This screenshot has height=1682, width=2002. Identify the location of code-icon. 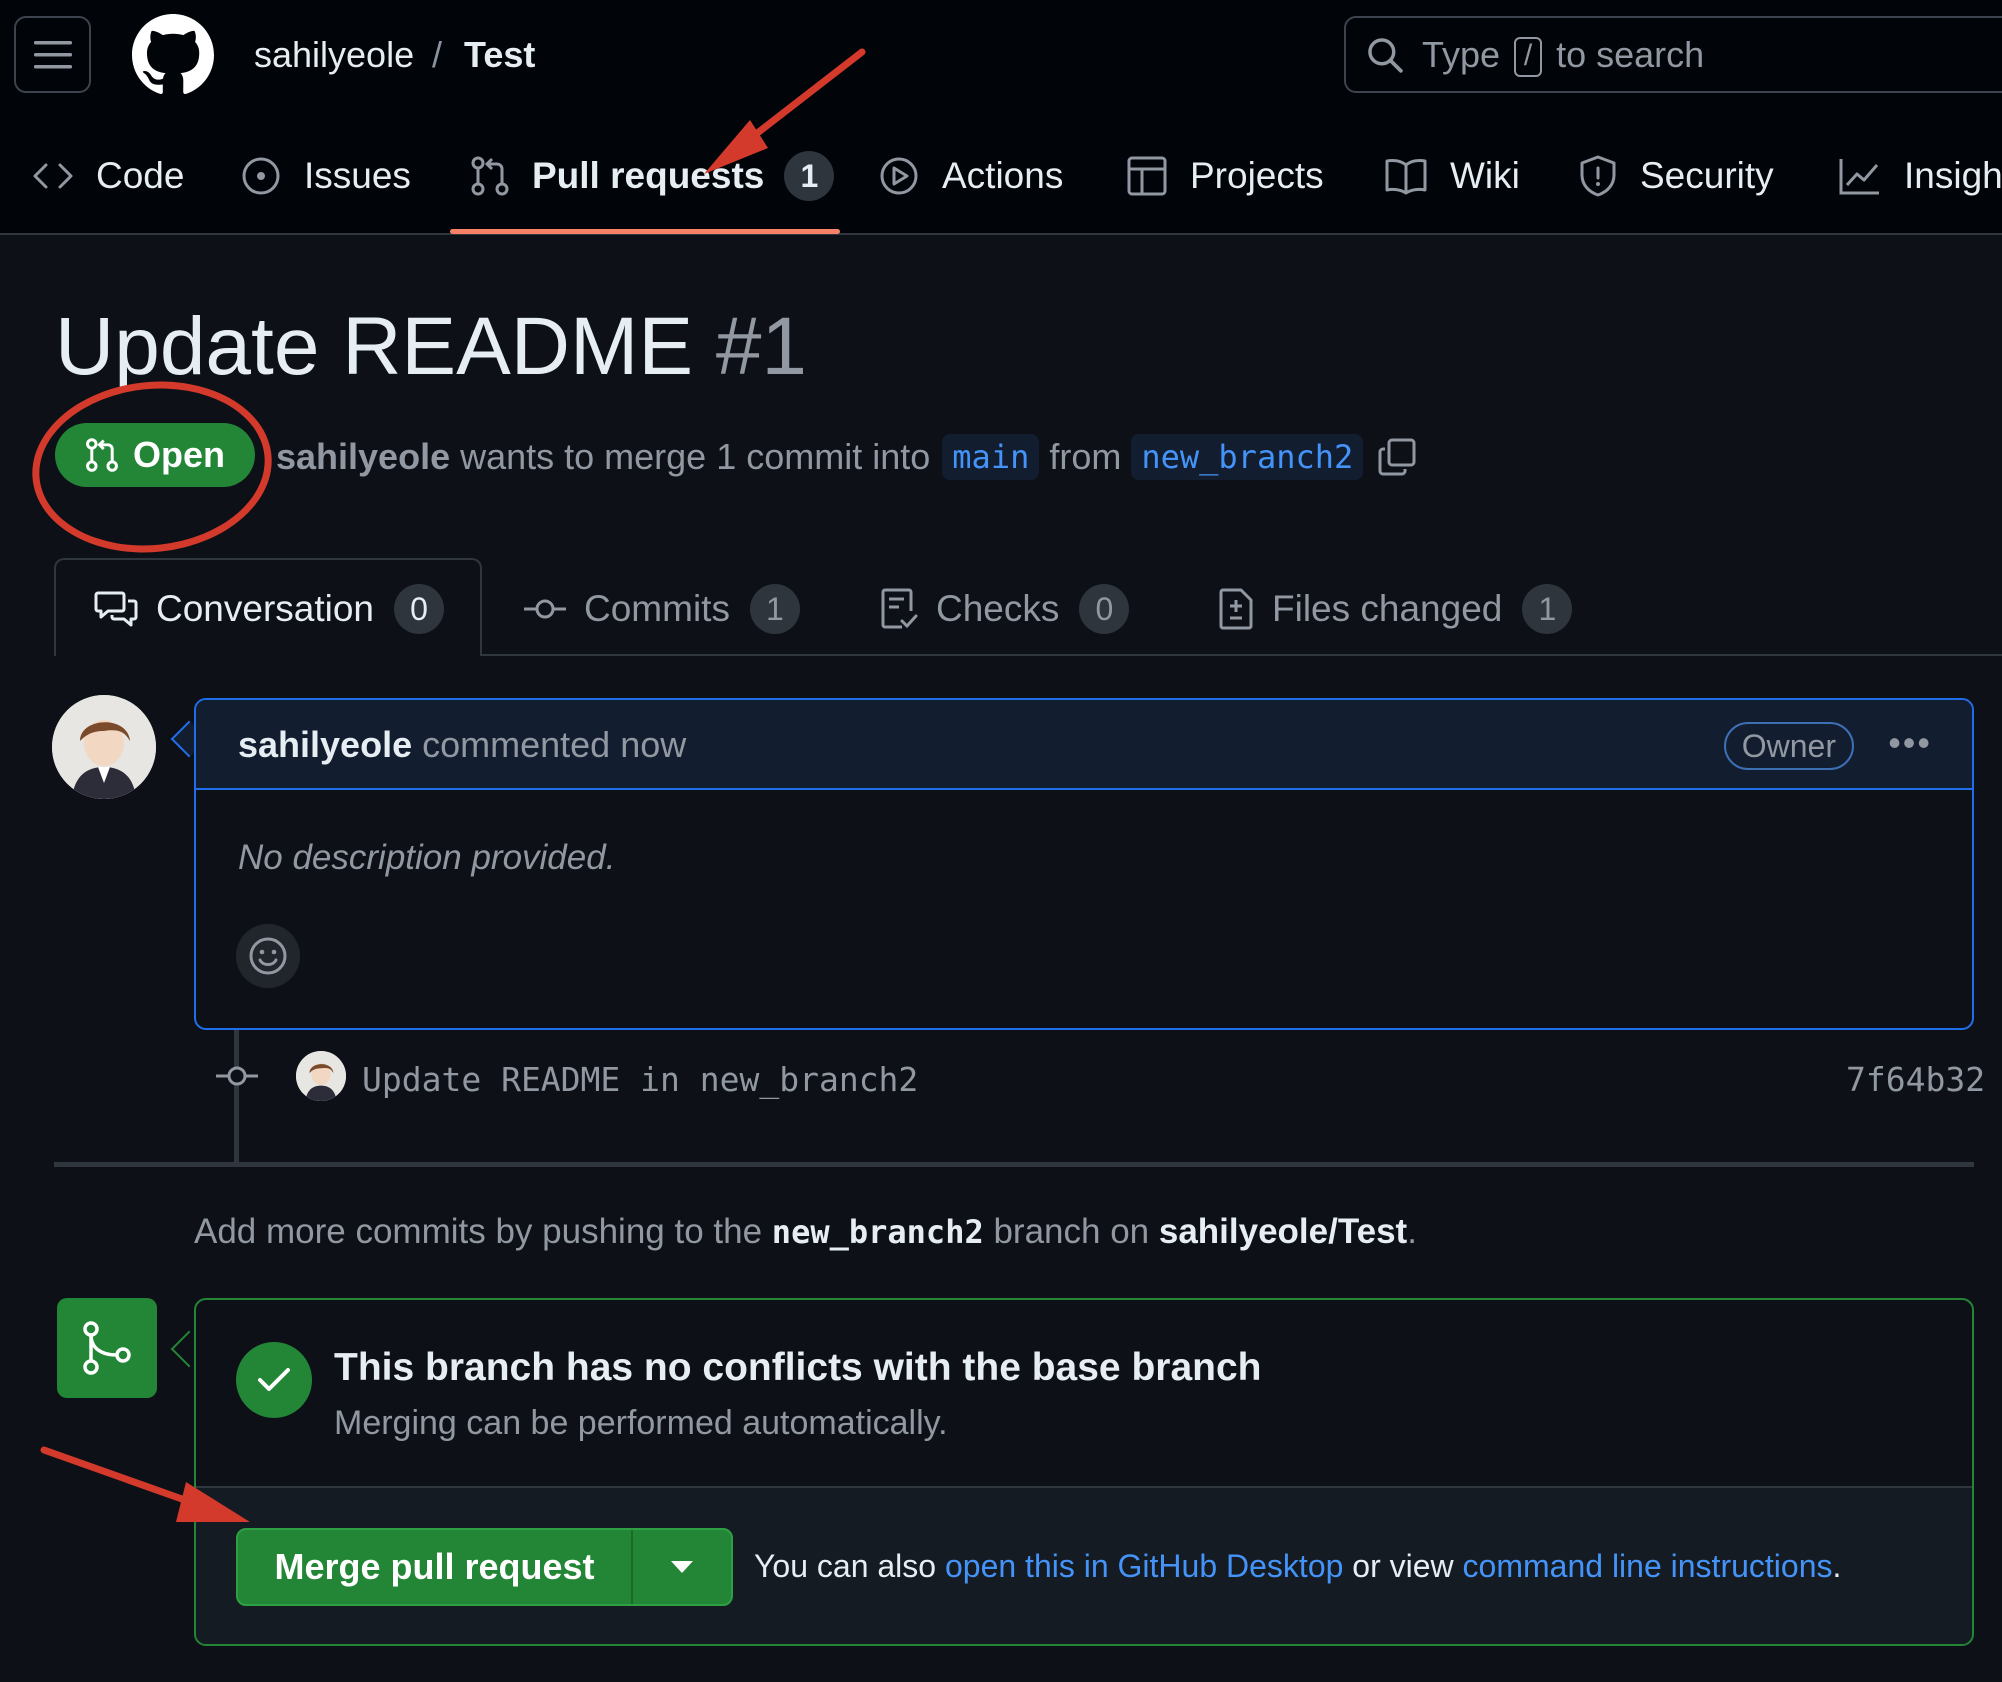
(53, 176).